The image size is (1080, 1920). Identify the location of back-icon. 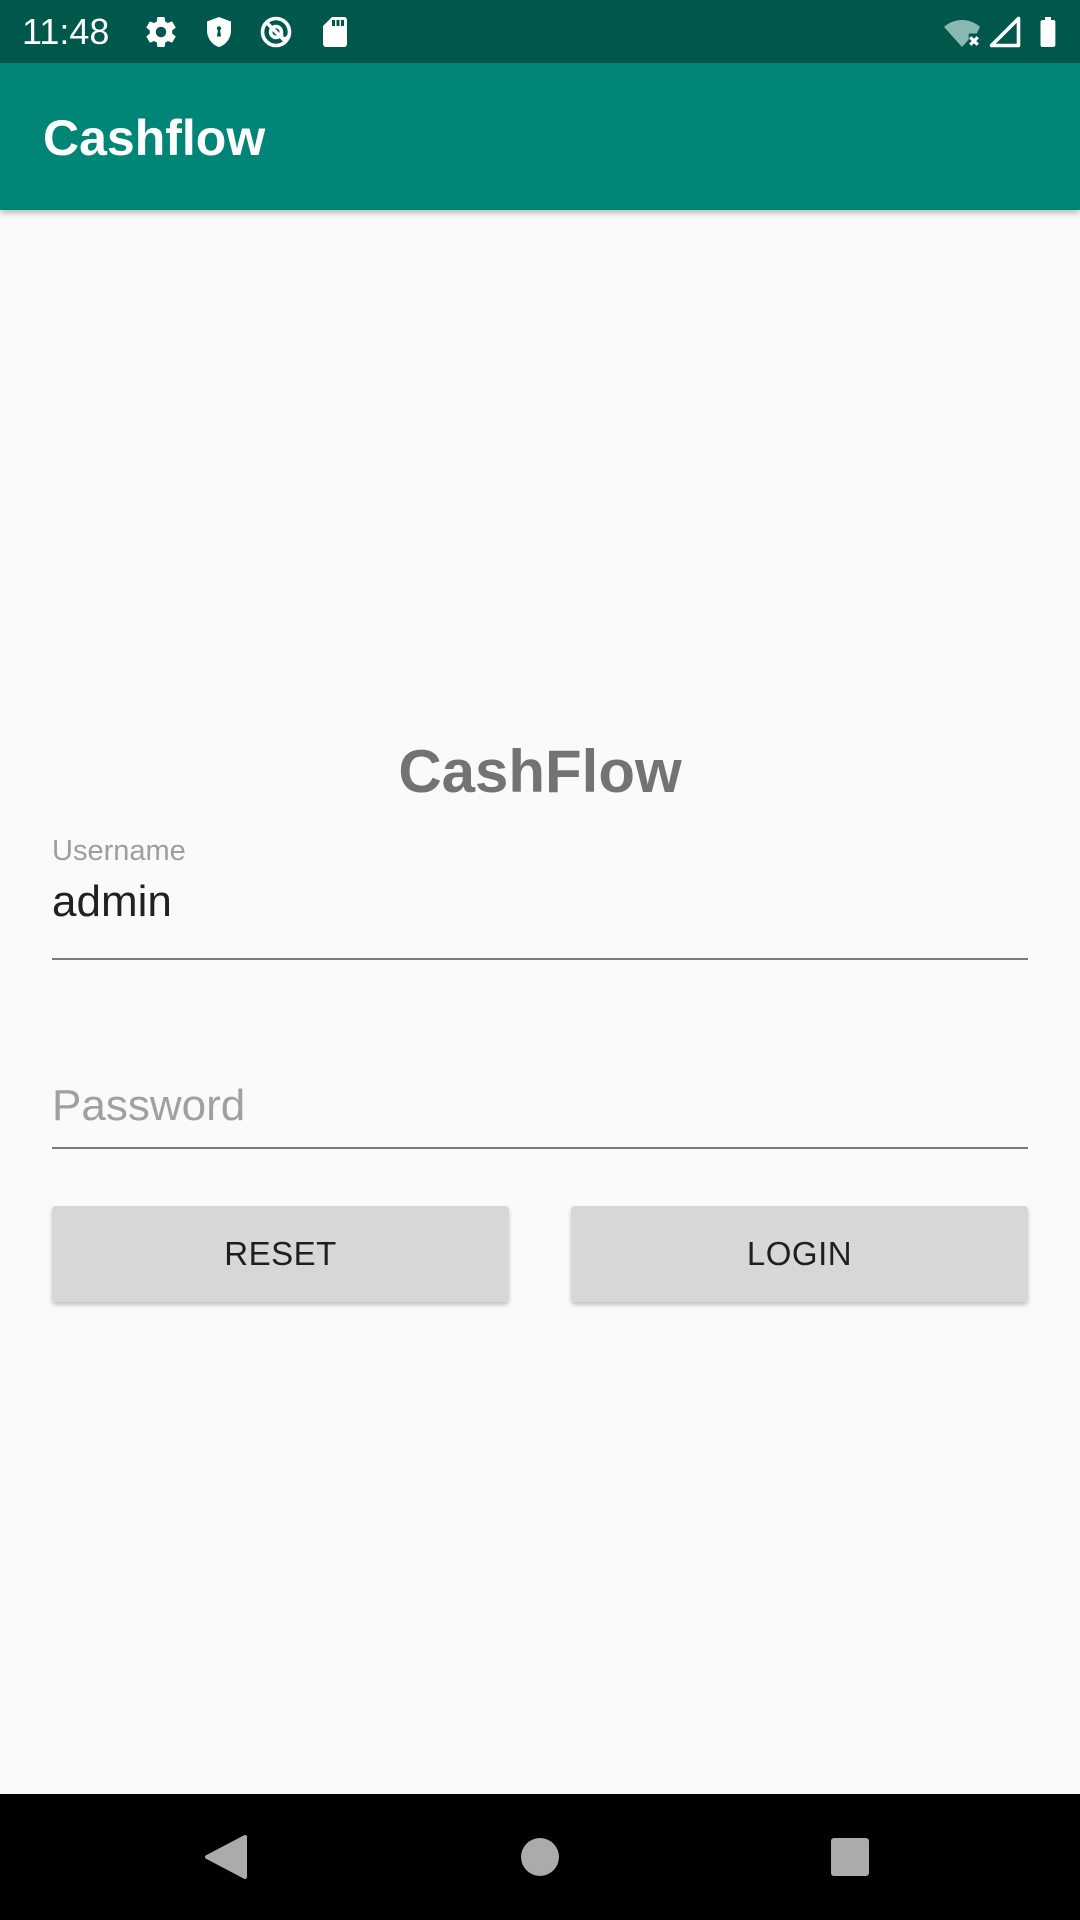
(225, 1857).